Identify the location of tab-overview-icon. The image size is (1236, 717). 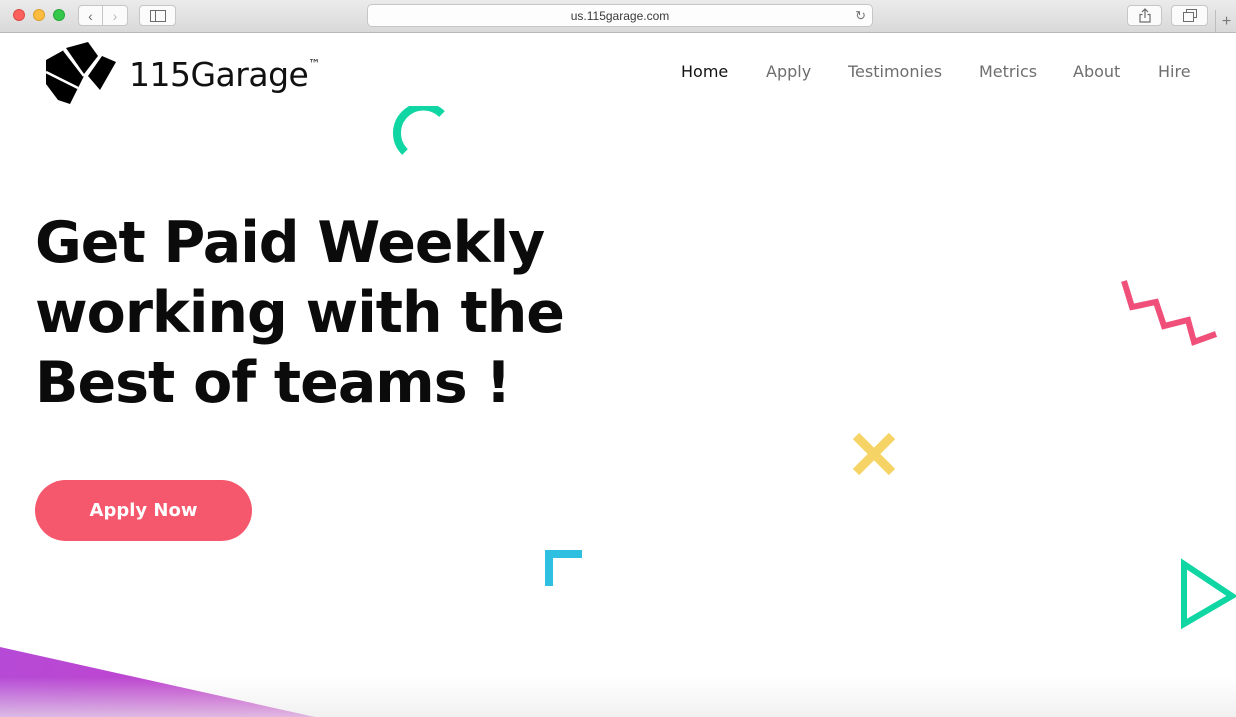
(1189, 15).